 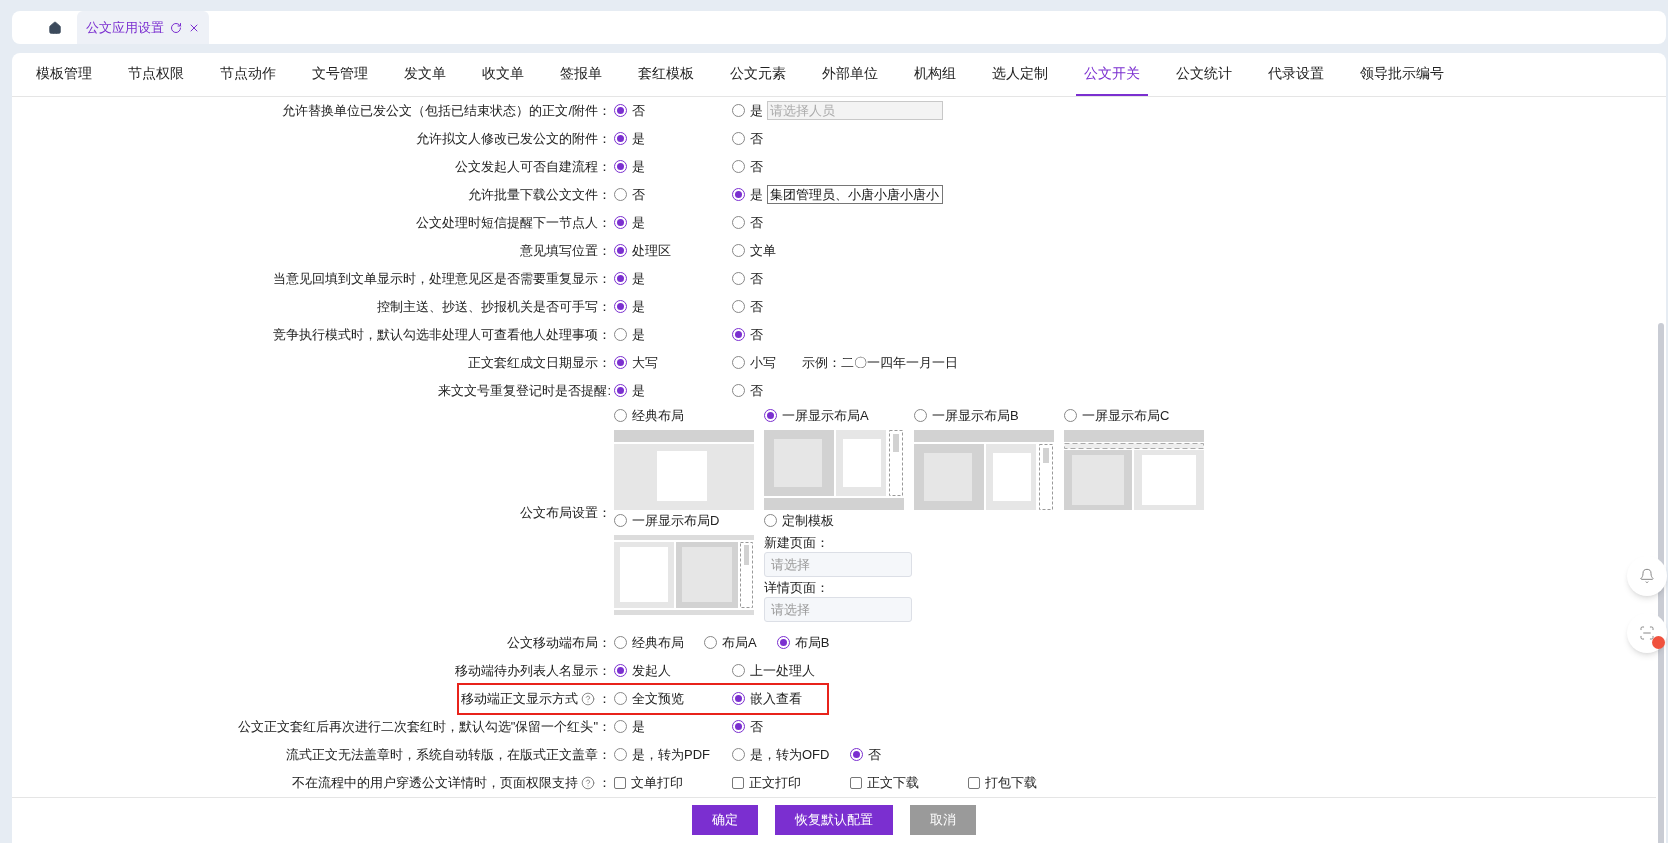 What do you see at coordinates (55, 27) in the screenshot?
I see `home-icon` at bounding box center [55, 27].